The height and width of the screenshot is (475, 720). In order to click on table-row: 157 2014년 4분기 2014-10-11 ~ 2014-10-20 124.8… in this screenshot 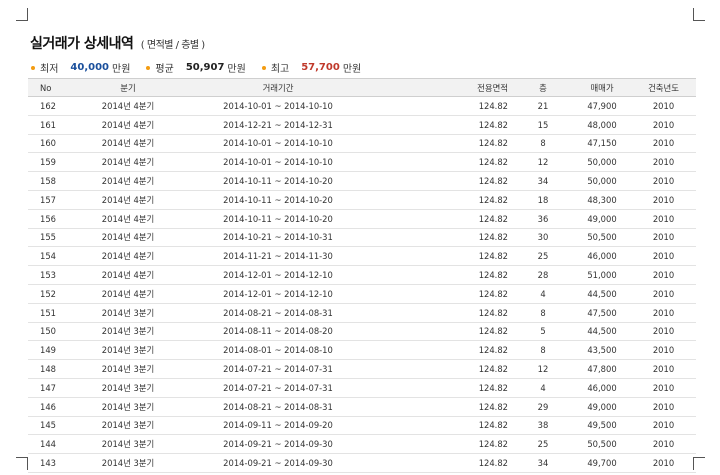, I will do `click(362, 200)`.